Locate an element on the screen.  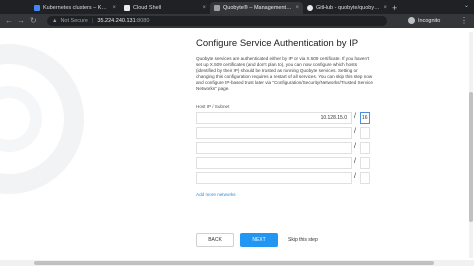
add-more-networks-link: Add more networks is located at coordinates (216, 194).